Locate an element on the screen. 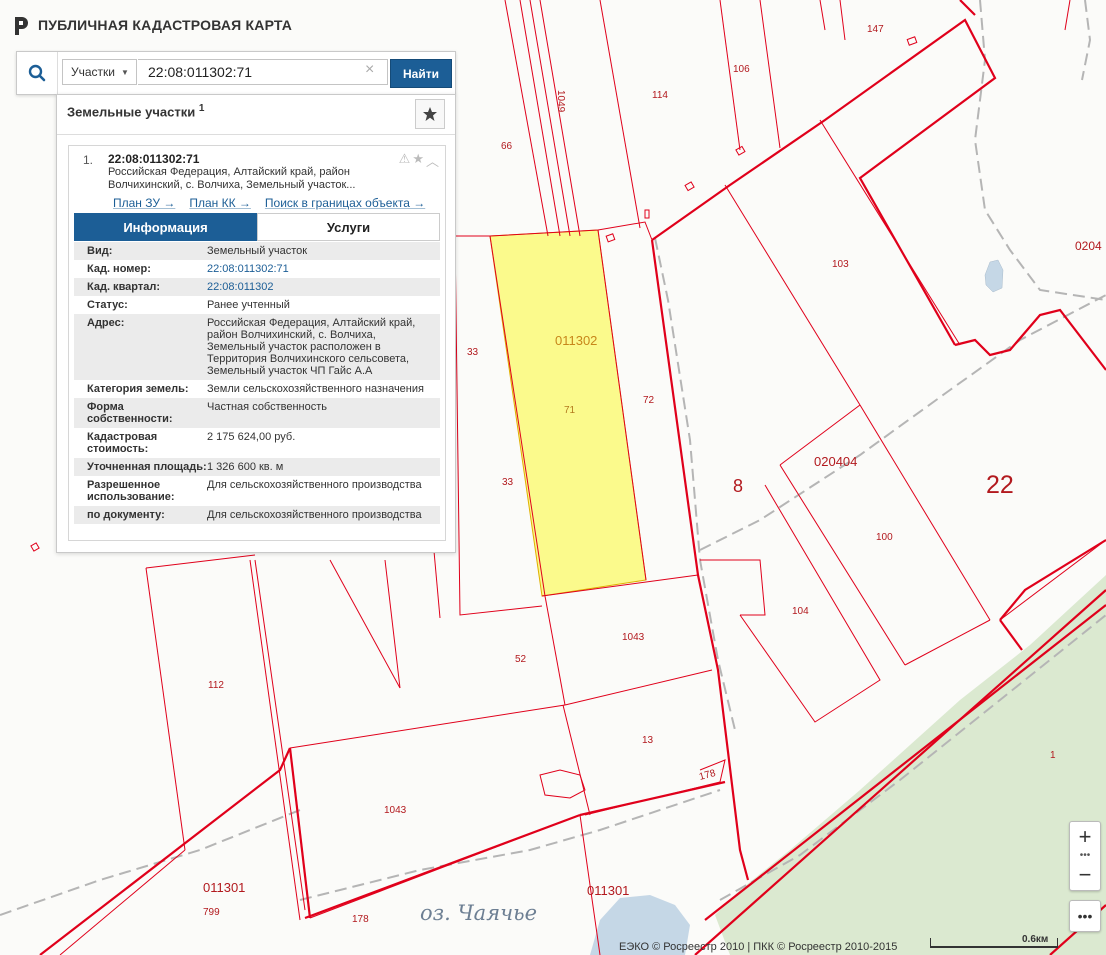 The width and height of the screenshot is (1106, 955). prop-label: Вид: is located at coordinates (100, 251).